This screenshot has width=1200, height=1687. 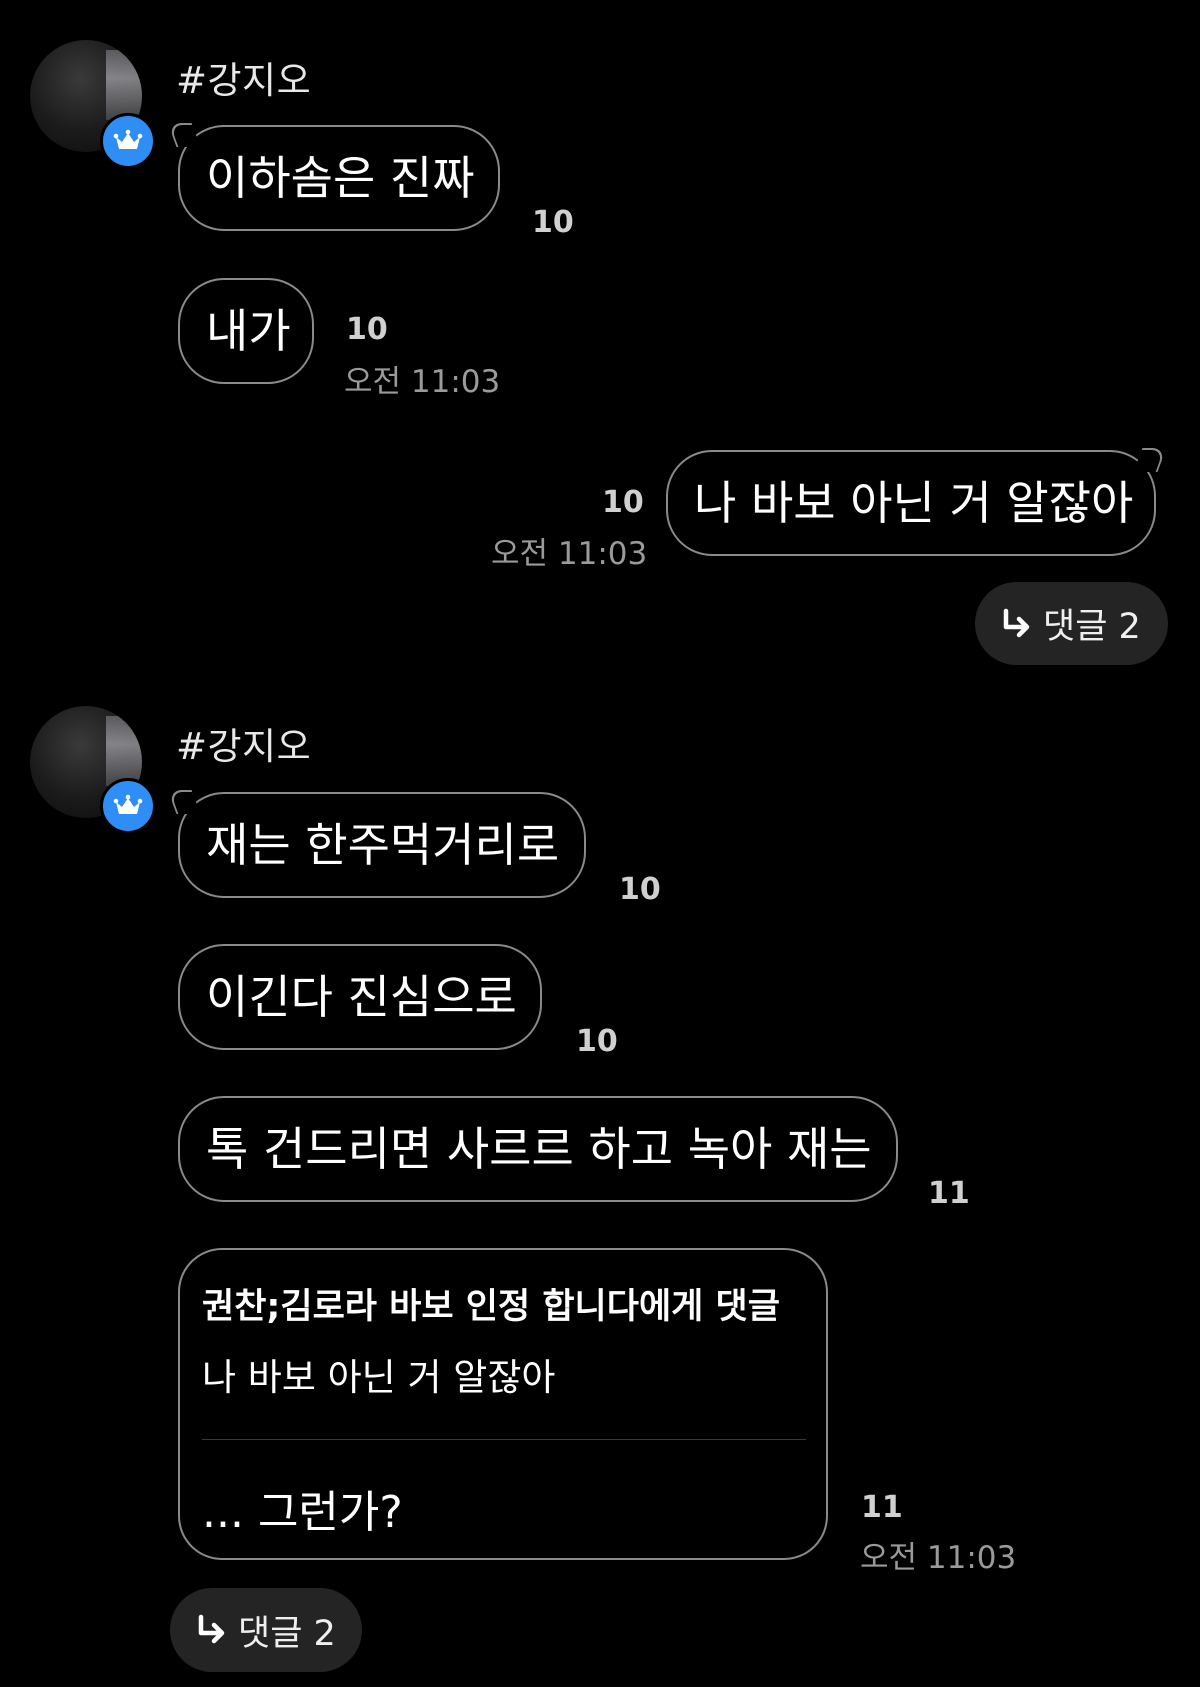 What do you see at coordinates (491, 1307) in the screenshot?
I see `quote-header: 권찬;김로라 바보 인정 합니다에게 댓글` at bounding box center [491, 1307].